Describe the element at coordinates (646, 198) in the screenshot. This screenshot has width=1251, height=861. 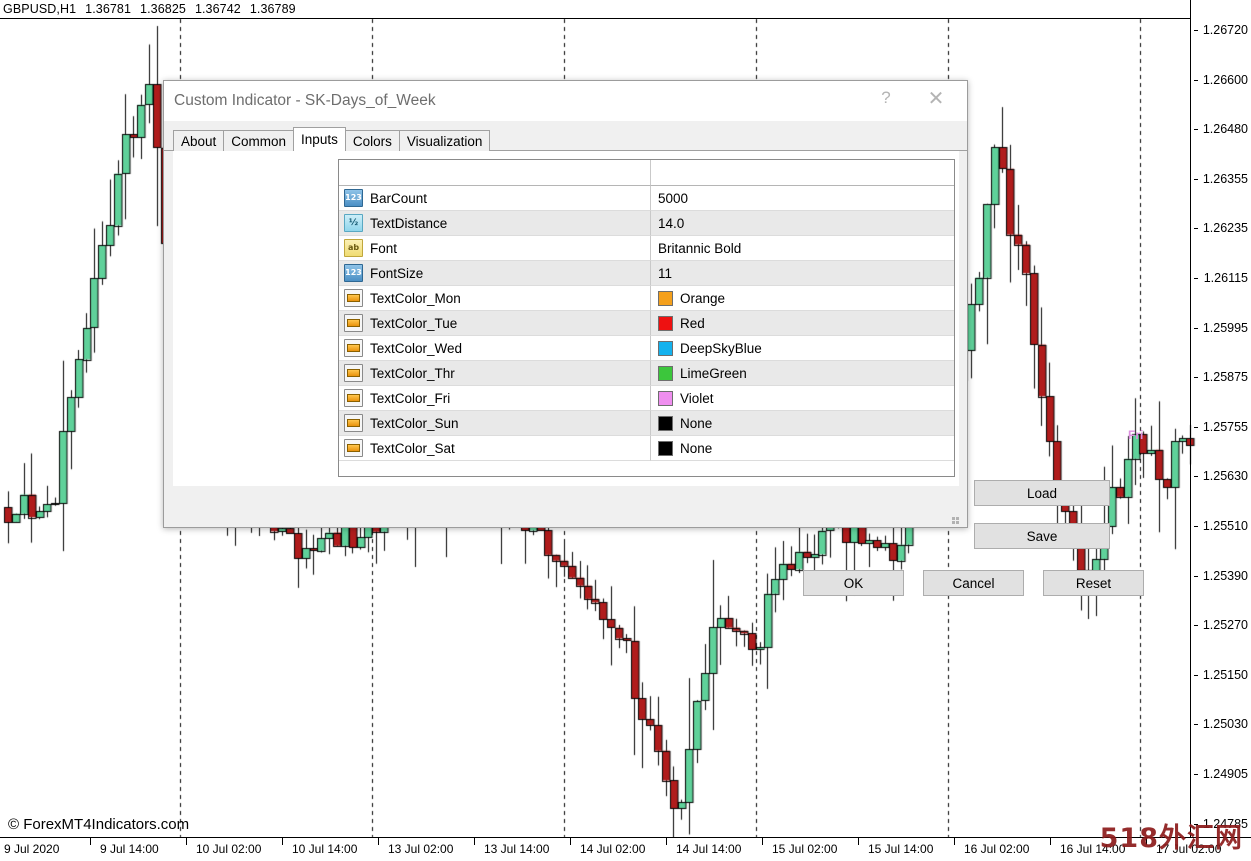
I see `table-row: 123 BarCount 5000` at that location.